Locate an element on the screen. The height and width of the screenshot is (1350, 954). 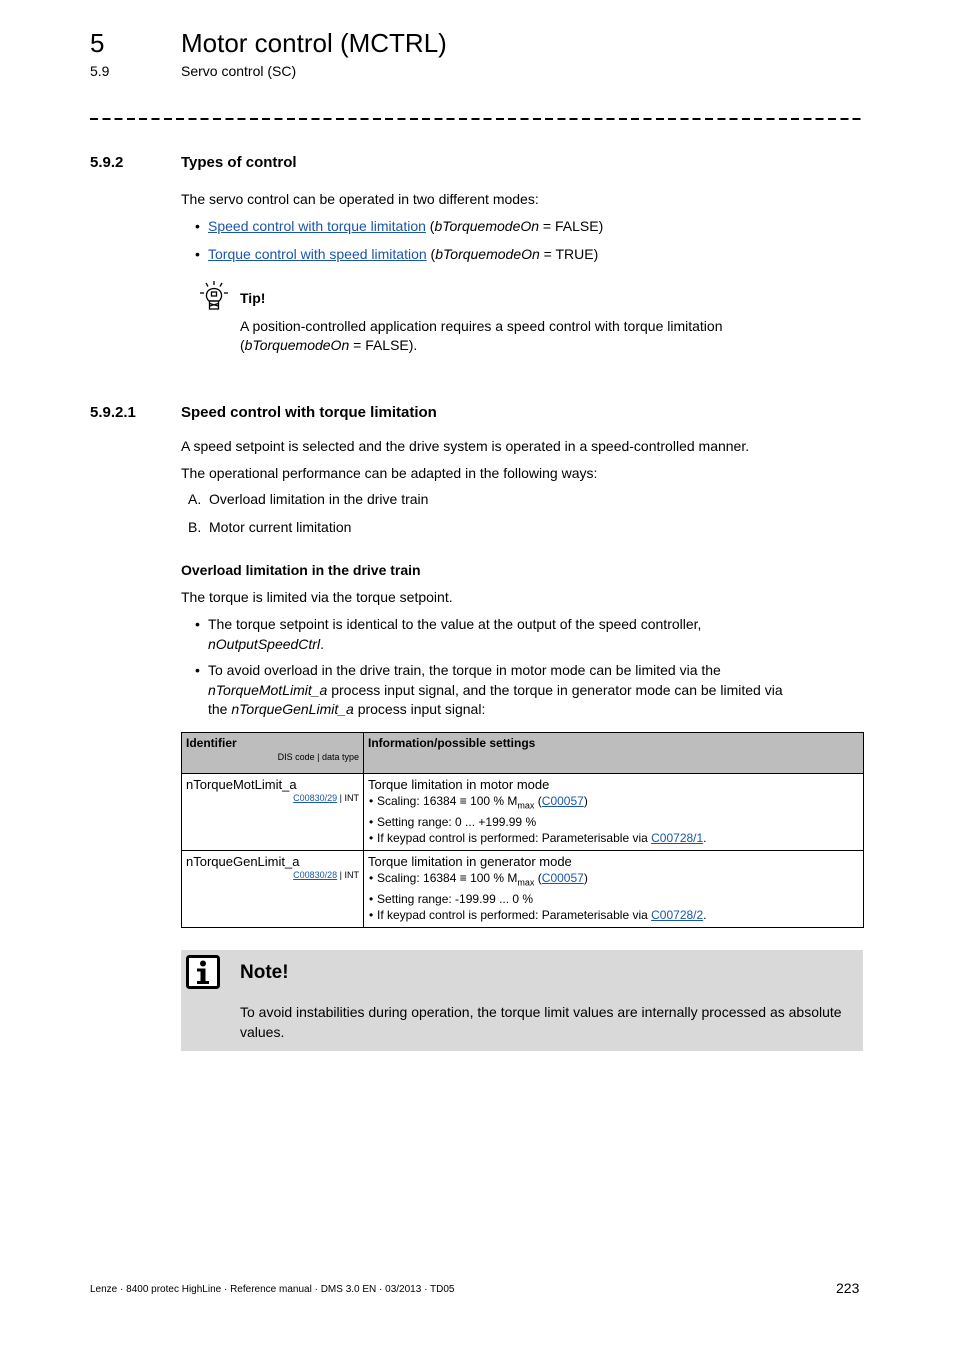
header-label: Identifier is located at coordinates (211, 743).